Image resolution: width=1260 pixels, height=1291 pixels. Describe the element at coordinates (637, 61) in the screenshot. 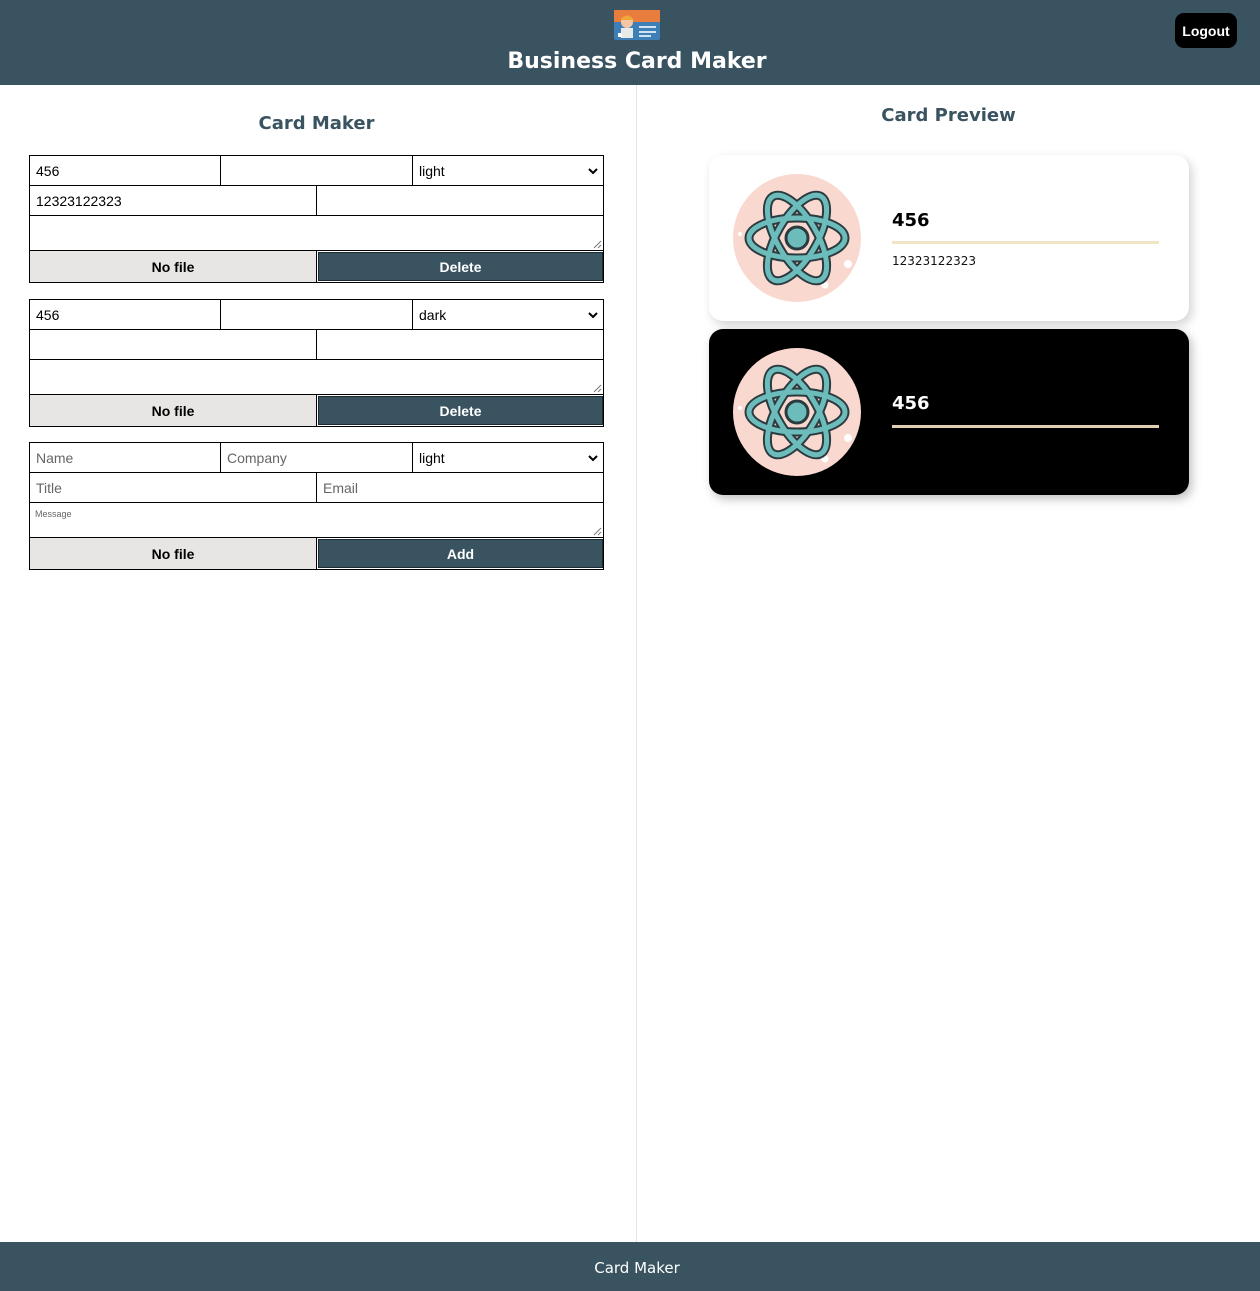

I see `app-title: Business Card Maker` at that location.